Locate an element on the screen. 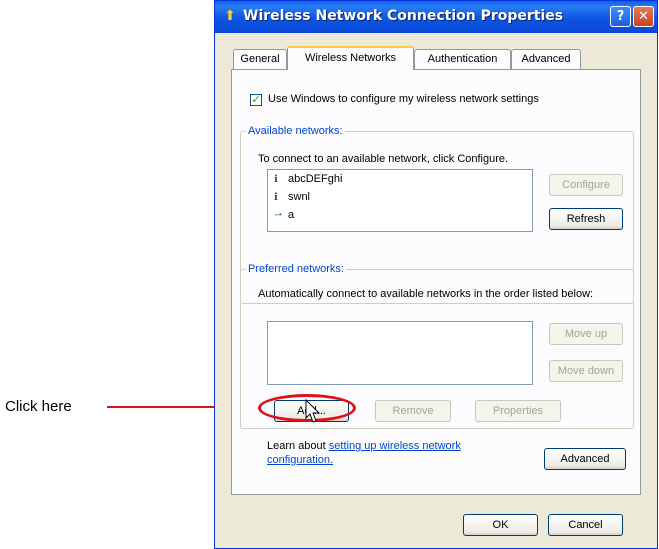  available-networks-list: ℹ abcDEFghi ℹ swnl ⇀ a is located at coordinates (400, 200).